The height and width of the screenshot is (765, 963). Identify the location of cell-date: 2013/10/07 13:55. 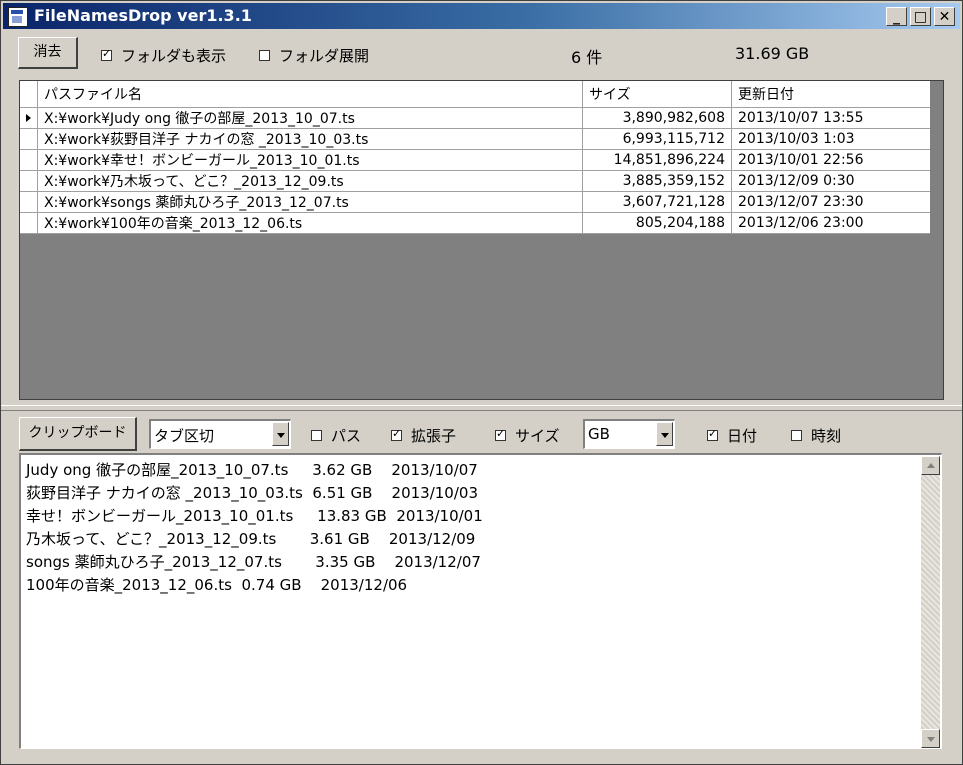
(830, 118).